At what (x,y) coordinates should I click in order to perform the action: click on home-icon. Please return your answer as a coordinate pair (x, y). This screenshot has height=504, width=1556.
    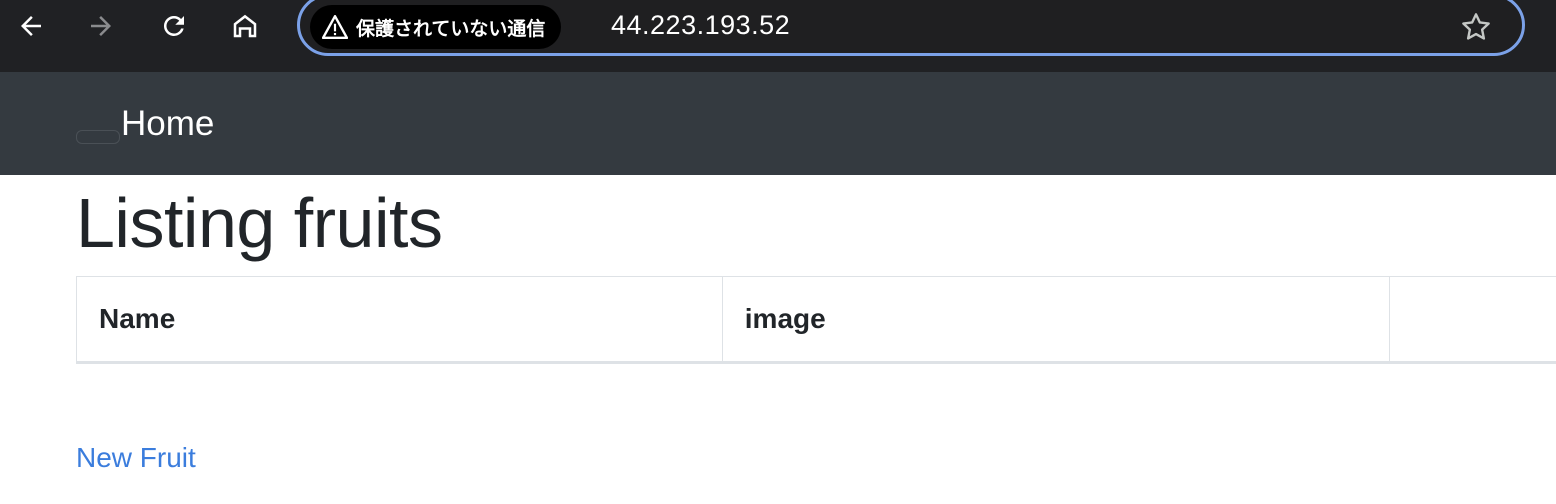
    Looking at the image, I should click on (245, 26).